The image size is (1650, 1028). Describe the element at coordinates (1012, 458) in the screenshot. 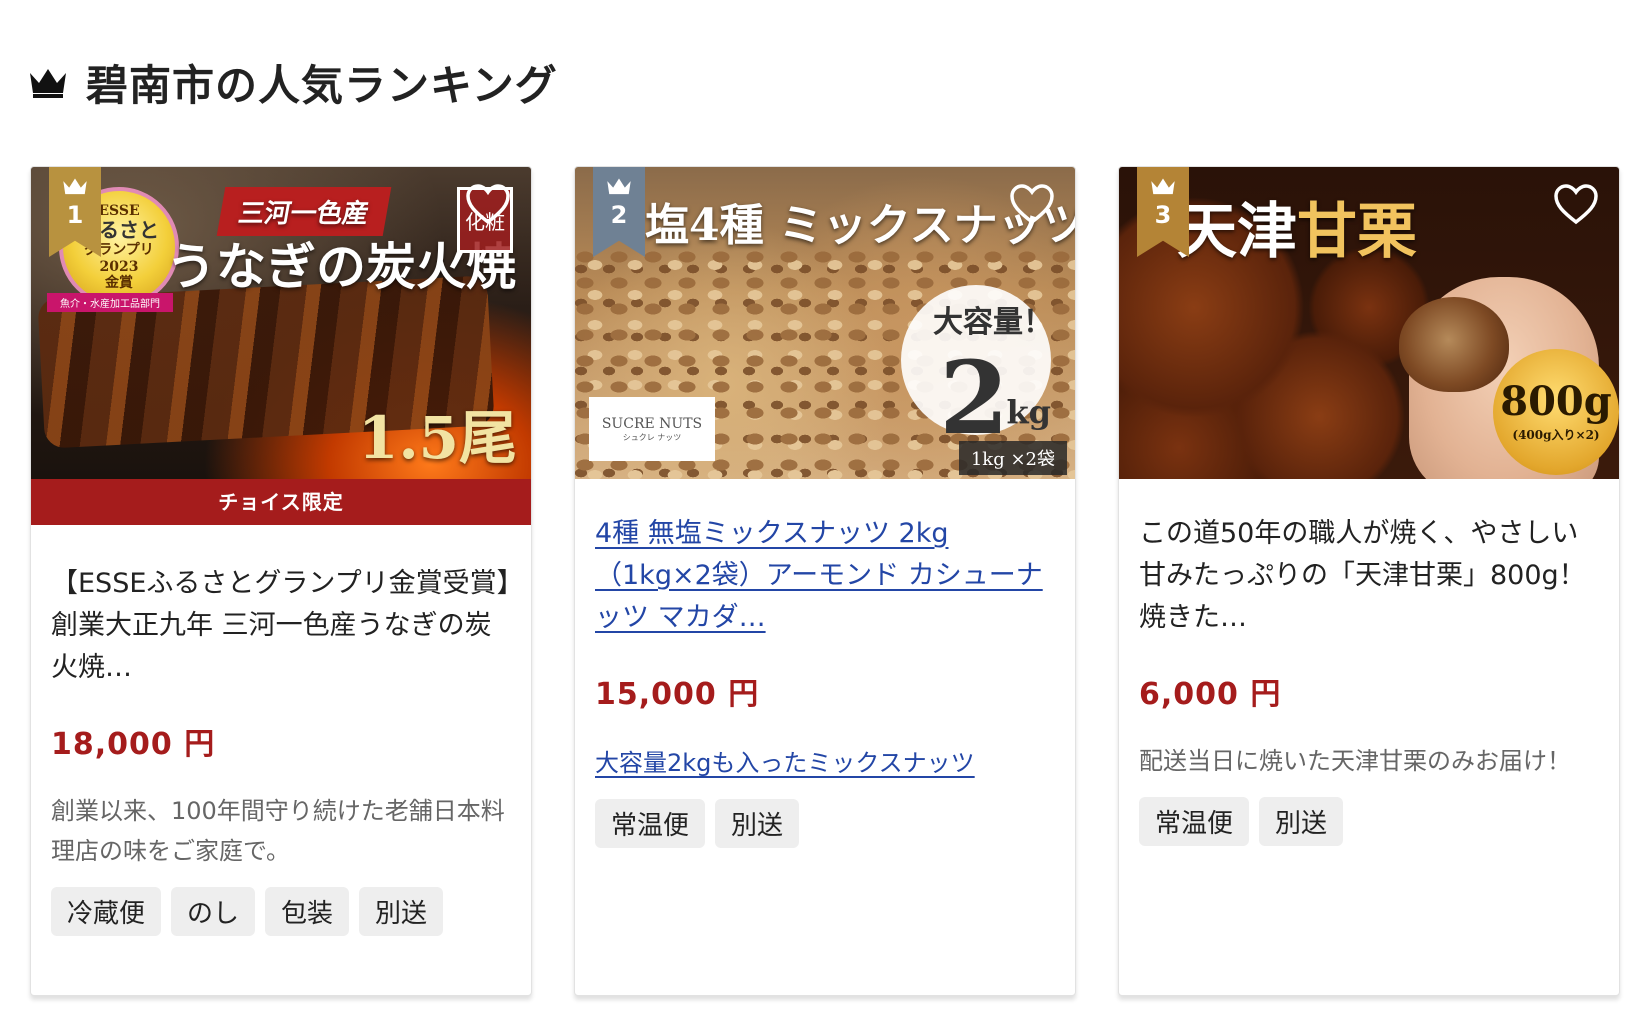

I see `image-pack: 1kg ×2袋` at that location.